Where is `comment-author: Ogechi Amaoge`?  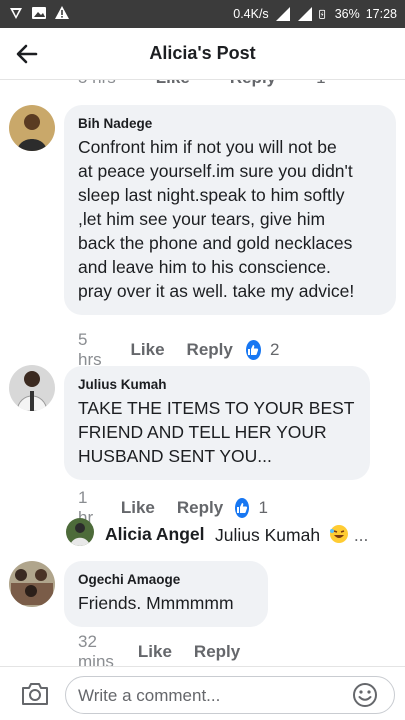 comment-author: Ogechi Amaoge is located at coordinates (166, 579).